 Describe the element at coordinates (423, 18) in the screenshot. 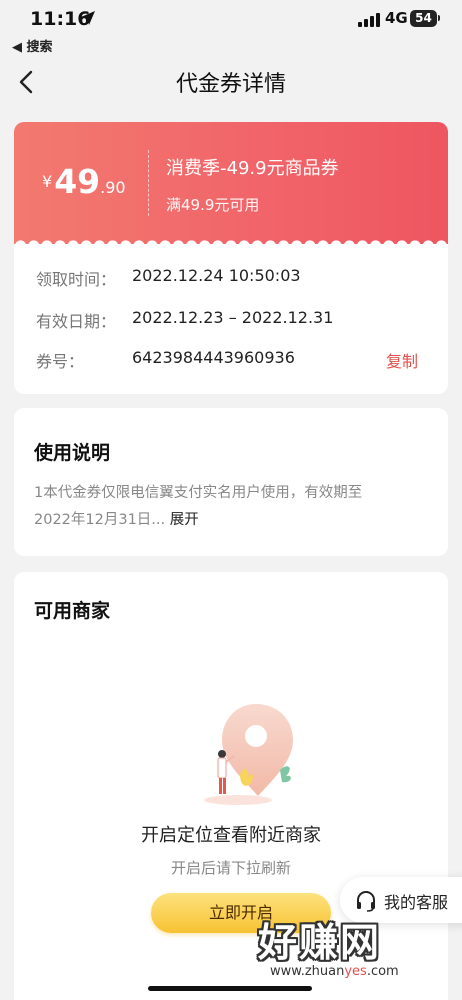

I see `battery-indicator: 54` at that location.